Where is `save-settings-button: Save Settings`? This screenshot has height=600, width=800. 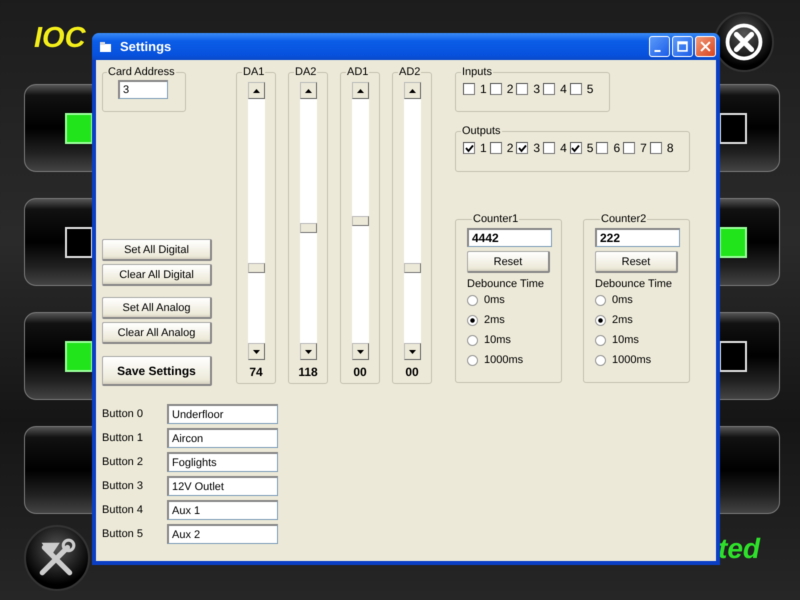 save-settings-button: Save Settings is located at coordinates (157, 371).